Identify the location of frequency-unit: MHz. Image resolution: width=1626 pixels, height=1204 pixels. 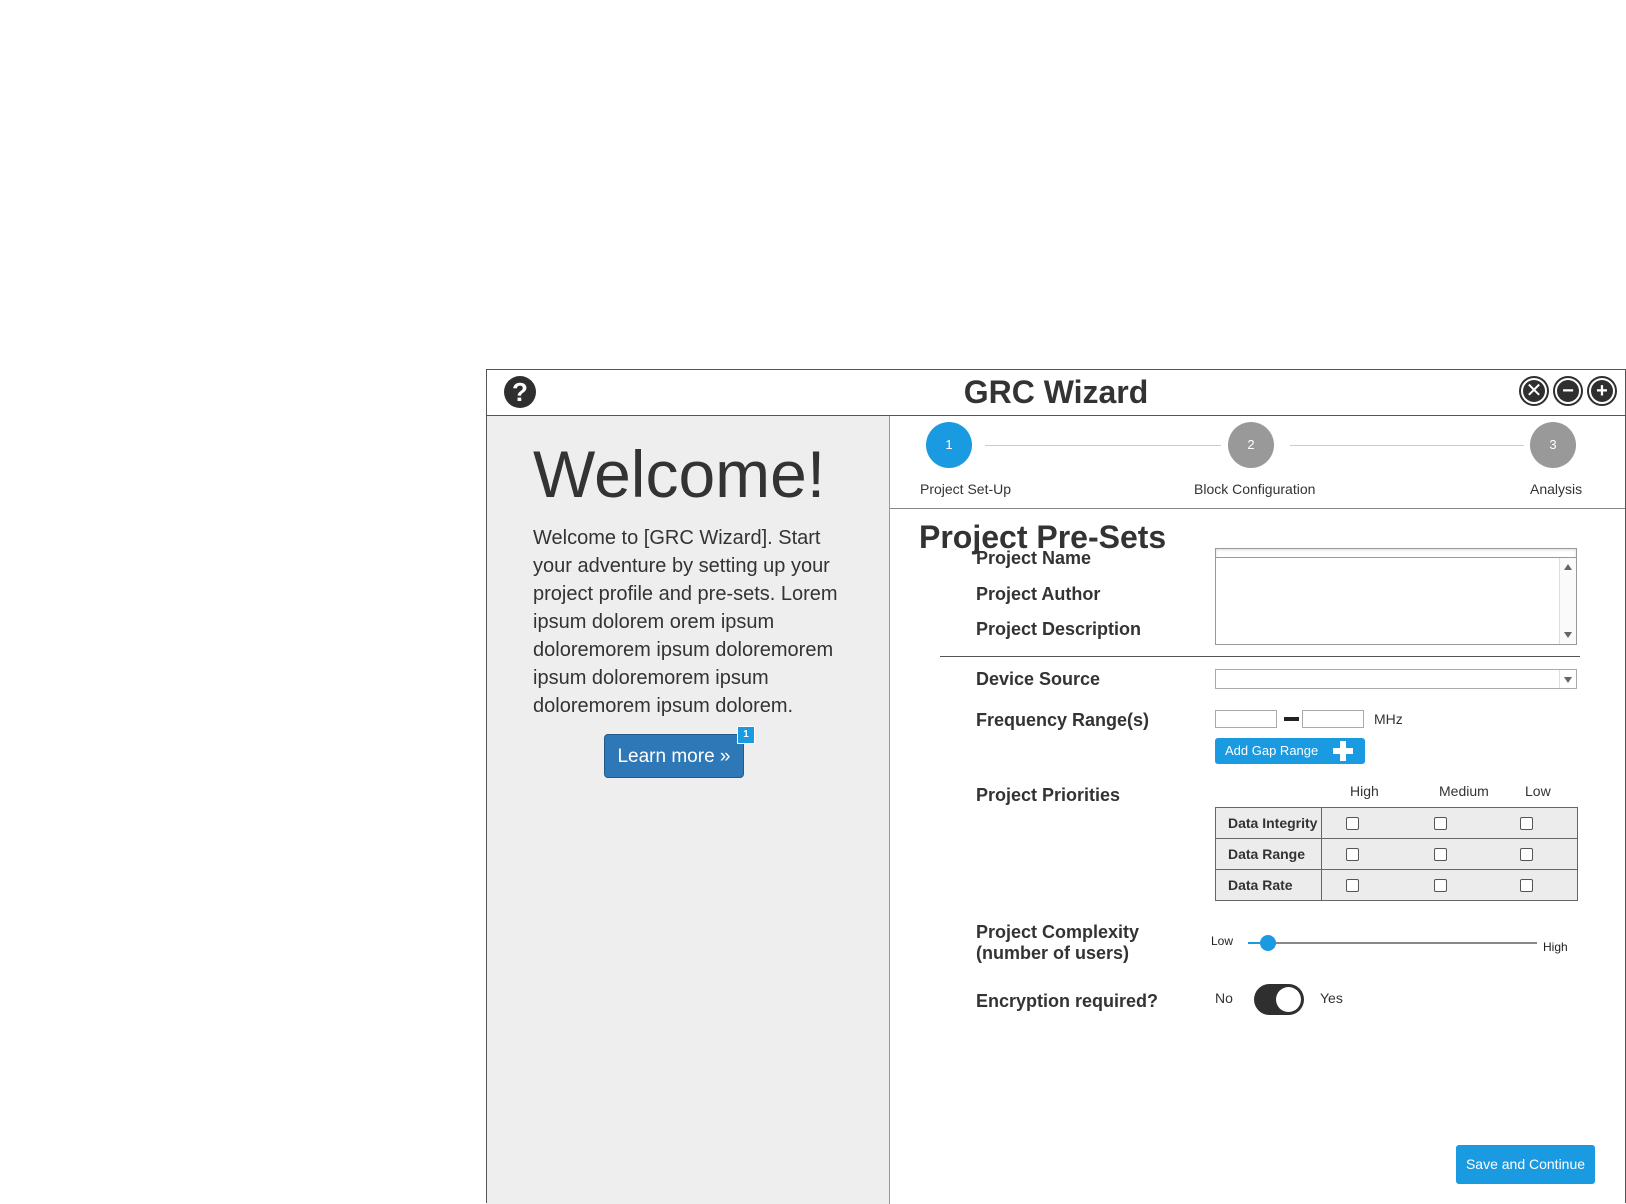
(1388, 719).